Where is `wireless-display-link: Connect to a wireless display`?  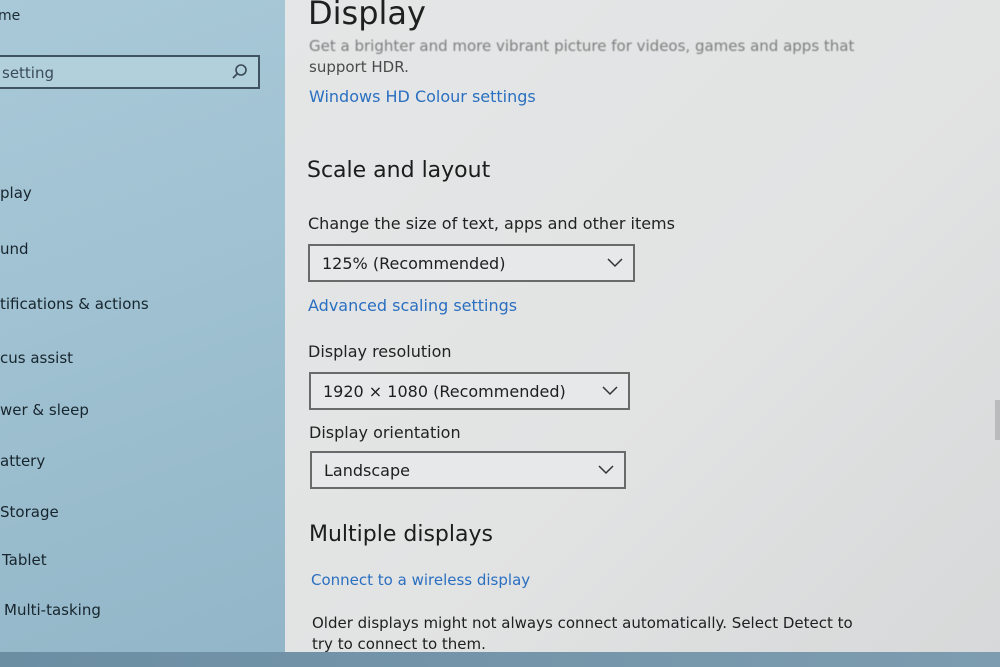 wireless-display-link: Connect to a wireless display is located at coordinates (420, 580).